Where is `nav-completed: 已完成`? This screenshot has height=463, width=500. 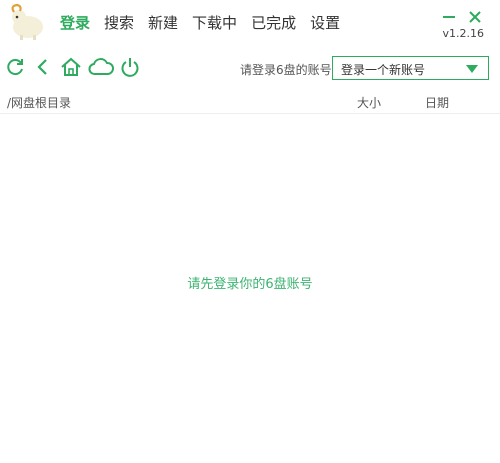
nav-completed: 已完成 is located at coordinates (273, 23).